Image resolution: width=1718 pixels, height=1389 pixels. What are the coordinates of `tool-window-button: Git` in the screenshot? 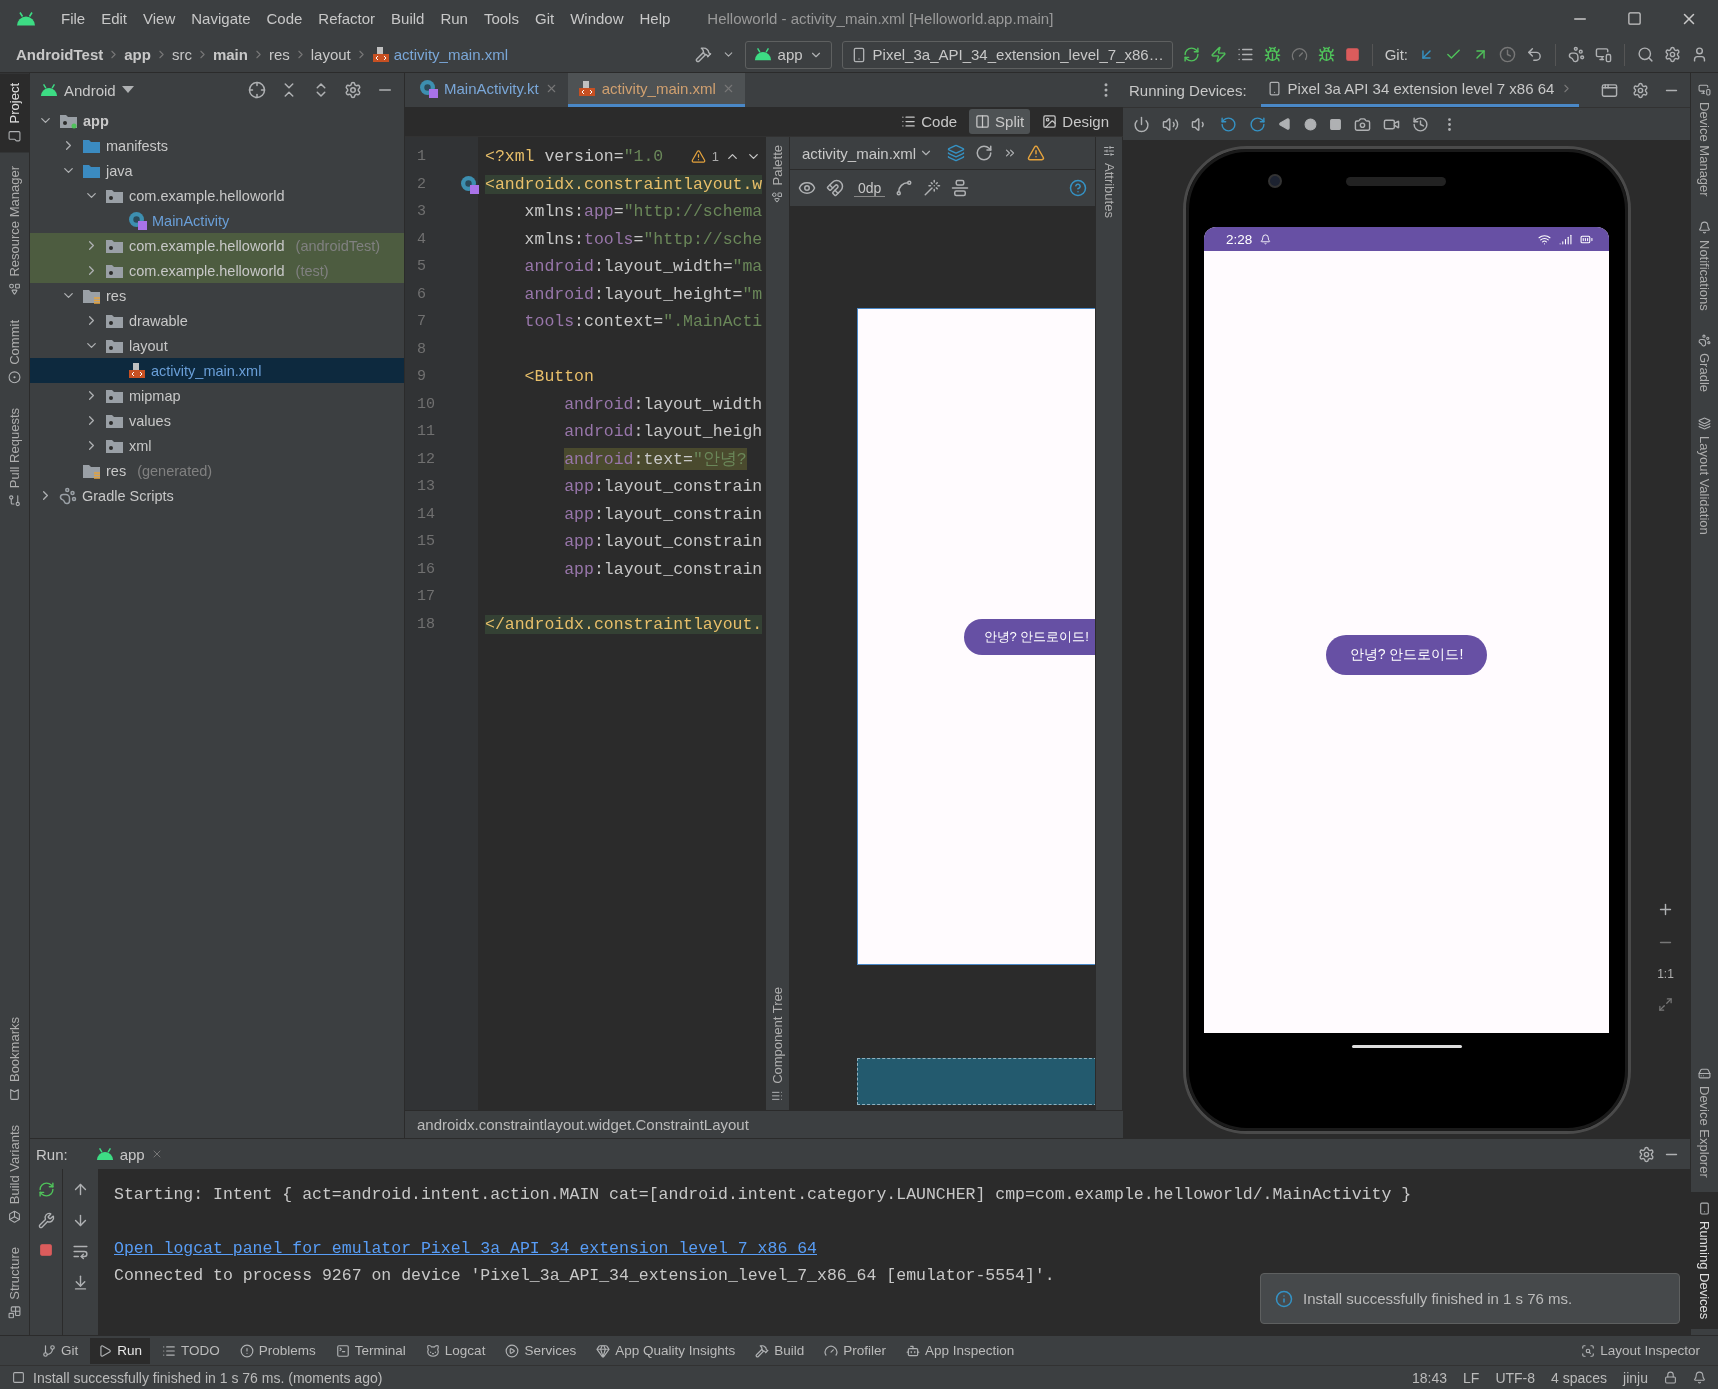 It's located at (60, 1350).